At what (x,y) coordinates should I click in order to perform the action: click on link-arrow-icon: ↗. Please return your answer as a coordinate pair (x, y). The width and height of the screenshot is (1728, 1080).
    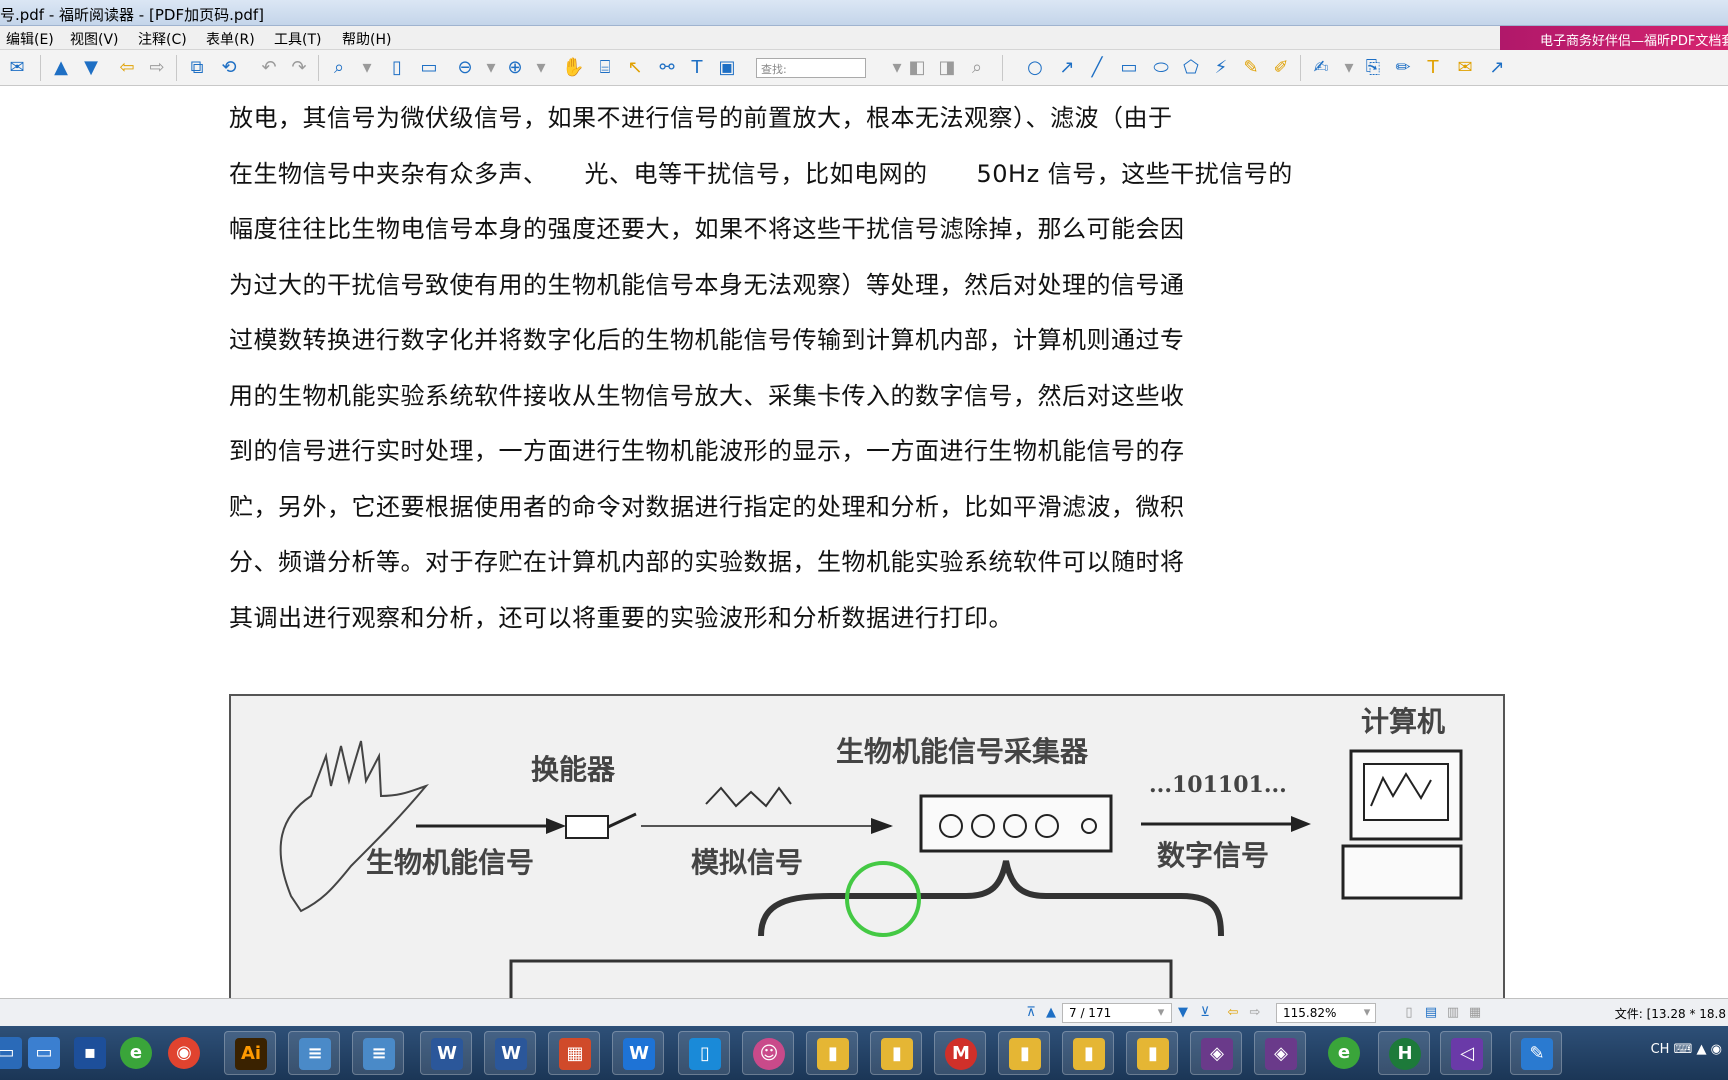
    Looking at the image, I should click on (1497, 68).